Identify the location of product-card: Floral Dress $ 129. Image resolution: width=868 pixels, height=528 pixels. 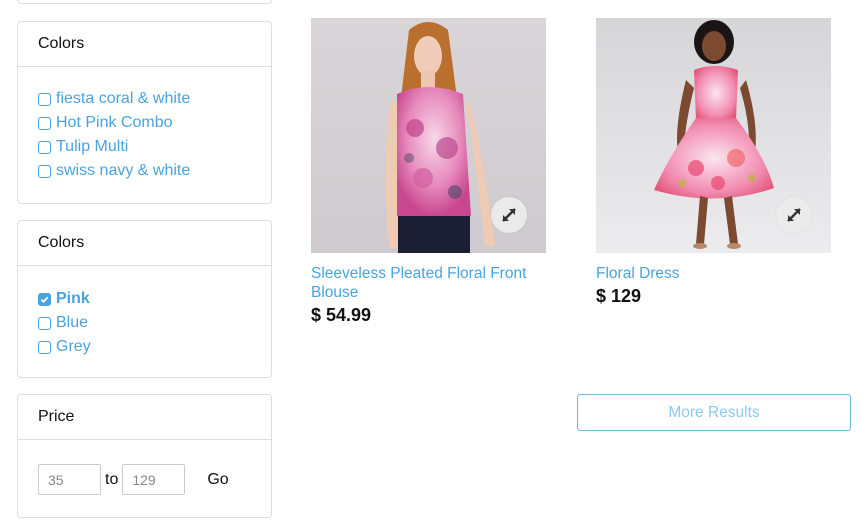
(713, 162).